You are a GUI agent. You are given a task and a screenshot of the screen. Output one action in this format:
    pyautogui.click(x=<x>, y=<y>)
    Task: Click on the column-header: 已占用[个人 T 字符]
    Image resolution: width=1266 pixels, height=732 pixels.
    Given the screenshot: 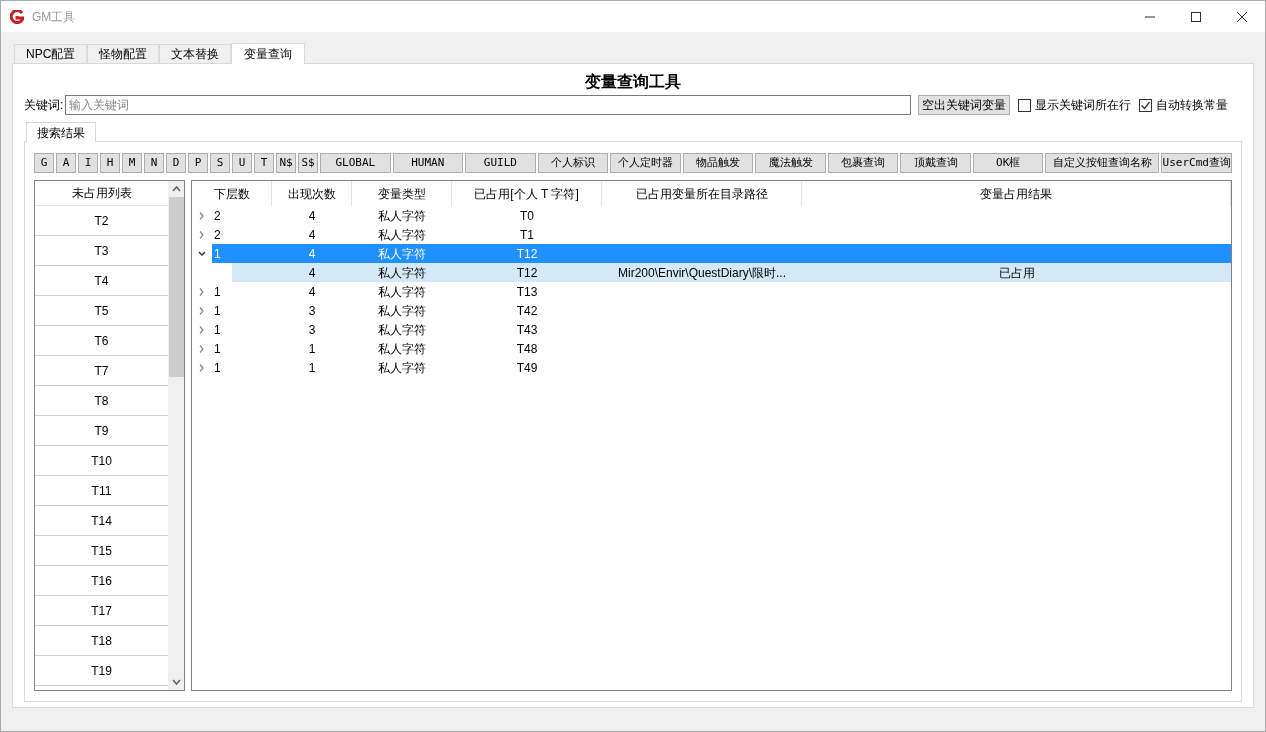 What is the action you would take?
    pyautogui.click(x=527, y=193)
    